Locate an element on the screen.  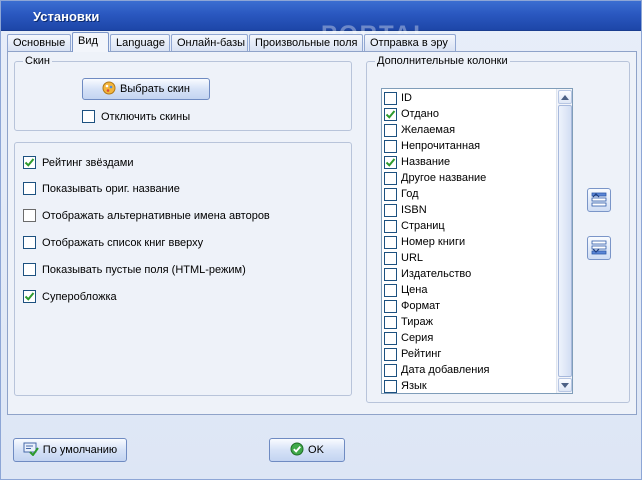
original-title-label: Показывать ориг. название is located at coordinates (111, 188).